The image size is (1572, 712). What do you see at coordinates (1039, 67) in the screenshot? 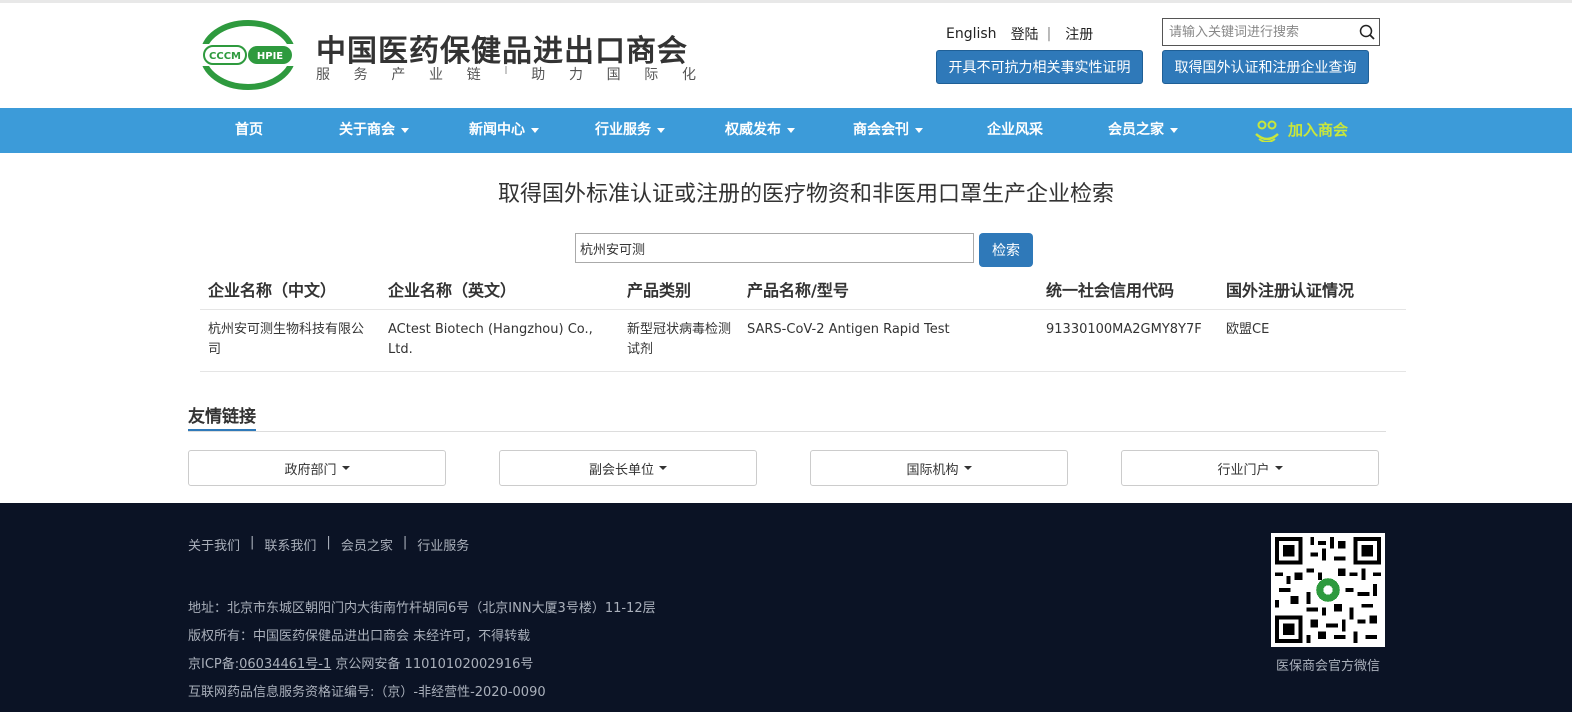
I see `force-majeure-certificate-button: 开具不可抗力相关事实性证明` at bounding box center [1039, 67].